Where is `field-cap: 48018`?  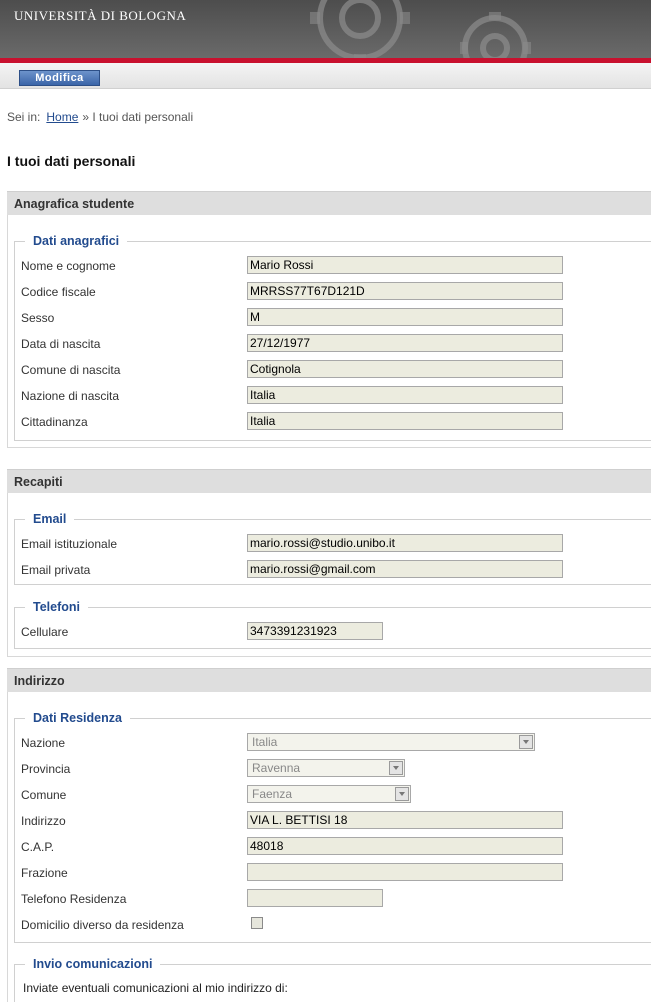 field-cap: 48018 is located at coordinates (405, 846).